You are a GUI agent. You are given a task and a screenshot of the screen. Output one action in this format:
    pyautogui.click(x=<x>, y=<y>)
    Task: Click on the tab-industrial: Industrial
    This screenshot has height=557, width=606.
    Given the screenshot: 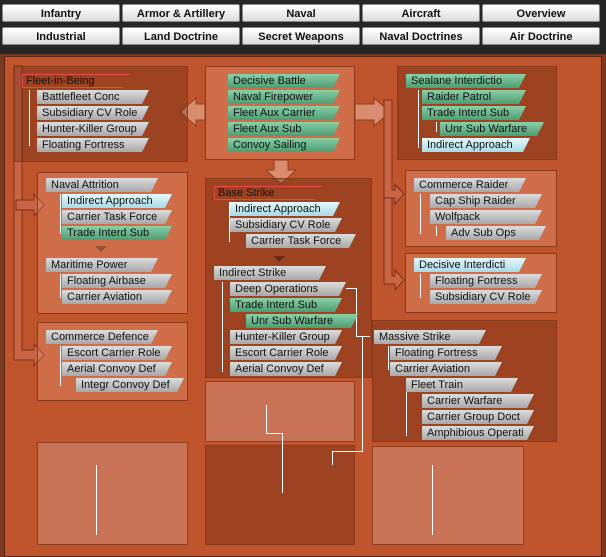 What is the action you would take?
    pyautogui.click(x=61, y=36)
    